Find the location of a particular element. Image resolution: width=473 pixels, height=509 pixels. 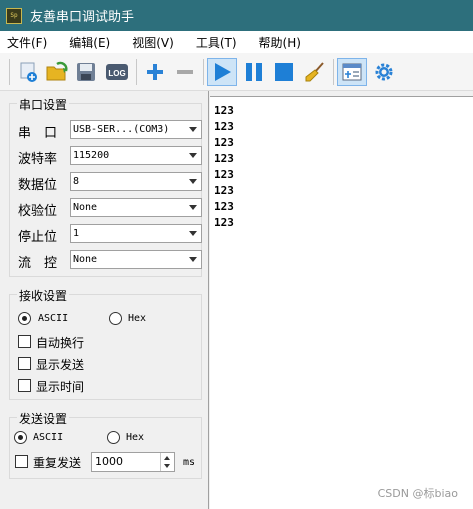

port-value: USB-SER...(COM3) is located at coordinates (121, 129).